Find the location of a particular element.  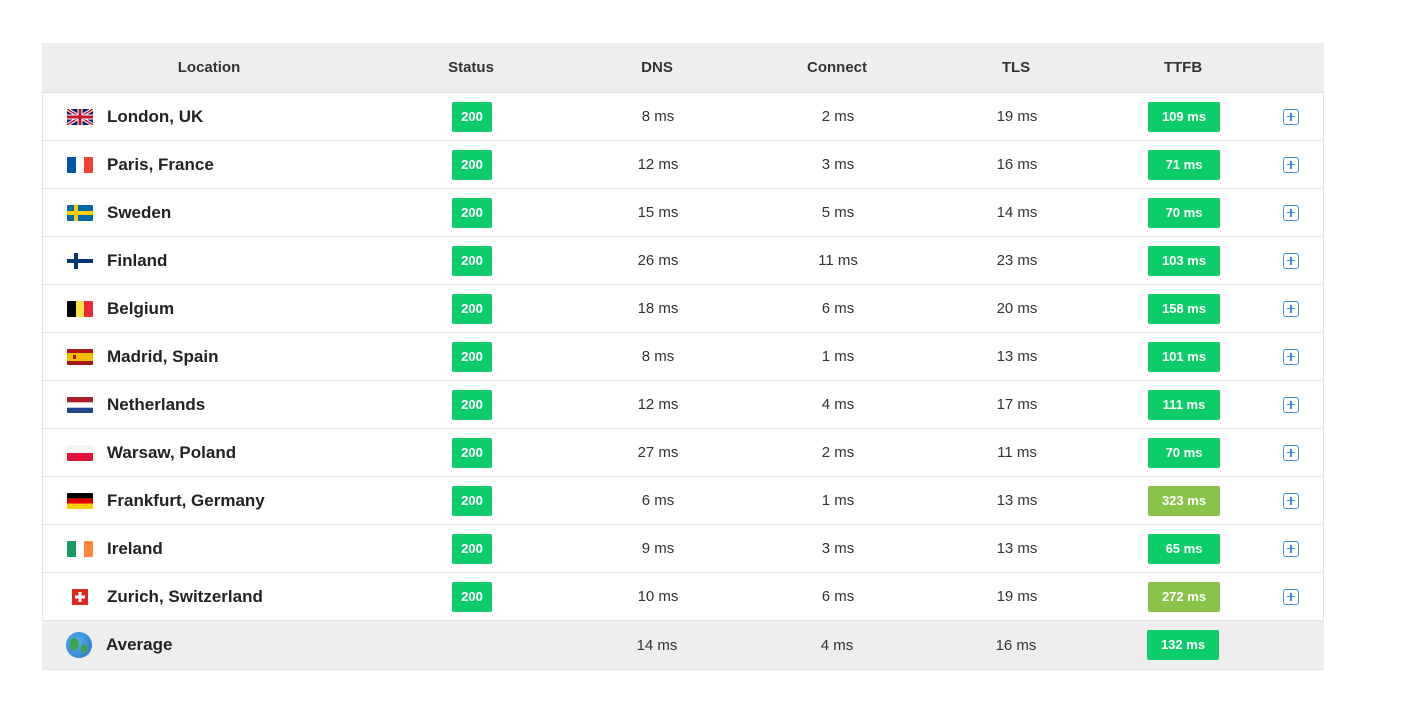

table-row: Ireland 200 9 ms 3 ms 13 ms 65 ms is located at coordinates (683, 549).